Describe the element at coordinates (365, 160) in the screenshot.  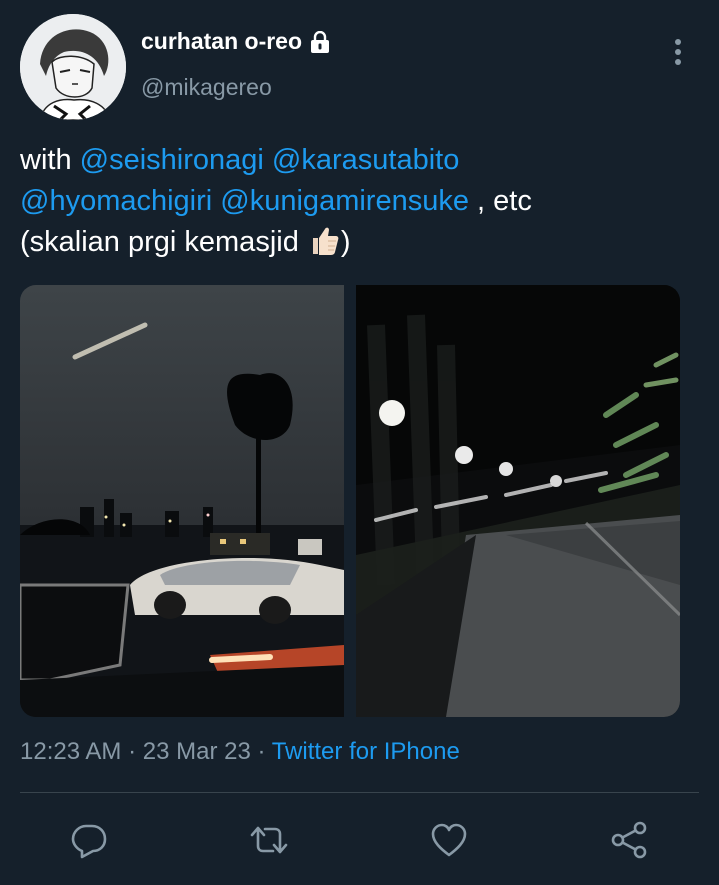
I see `mention-link: @karasutabito` at that location.